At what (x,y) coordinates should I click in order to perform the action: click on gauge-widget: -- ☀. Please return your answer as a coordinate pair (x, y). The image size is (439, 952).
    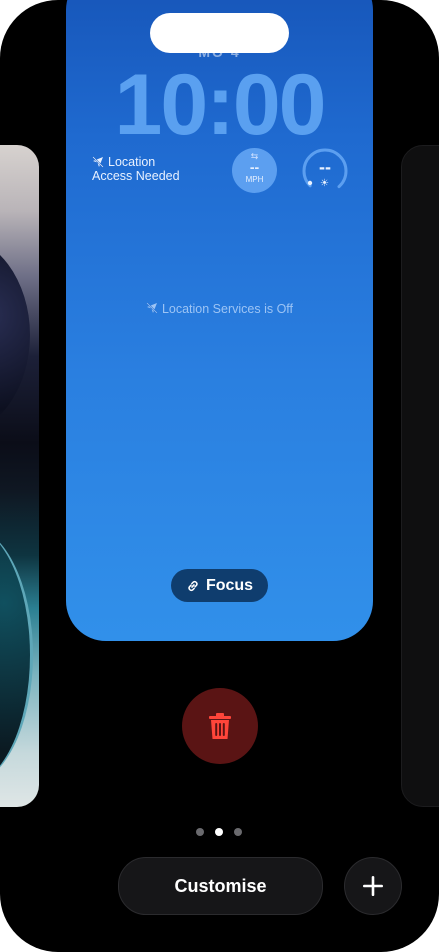
    Looking at the image, I should click on (325, 171).